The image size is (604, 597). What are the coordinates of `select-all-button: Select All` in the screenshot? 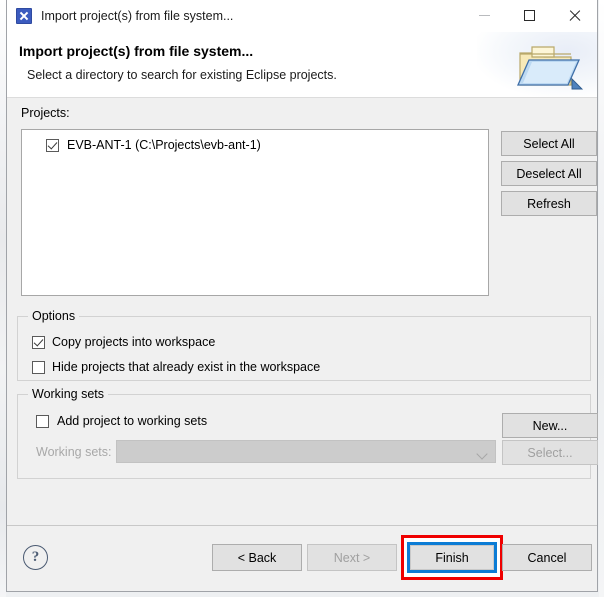 It's located at (549, 143).